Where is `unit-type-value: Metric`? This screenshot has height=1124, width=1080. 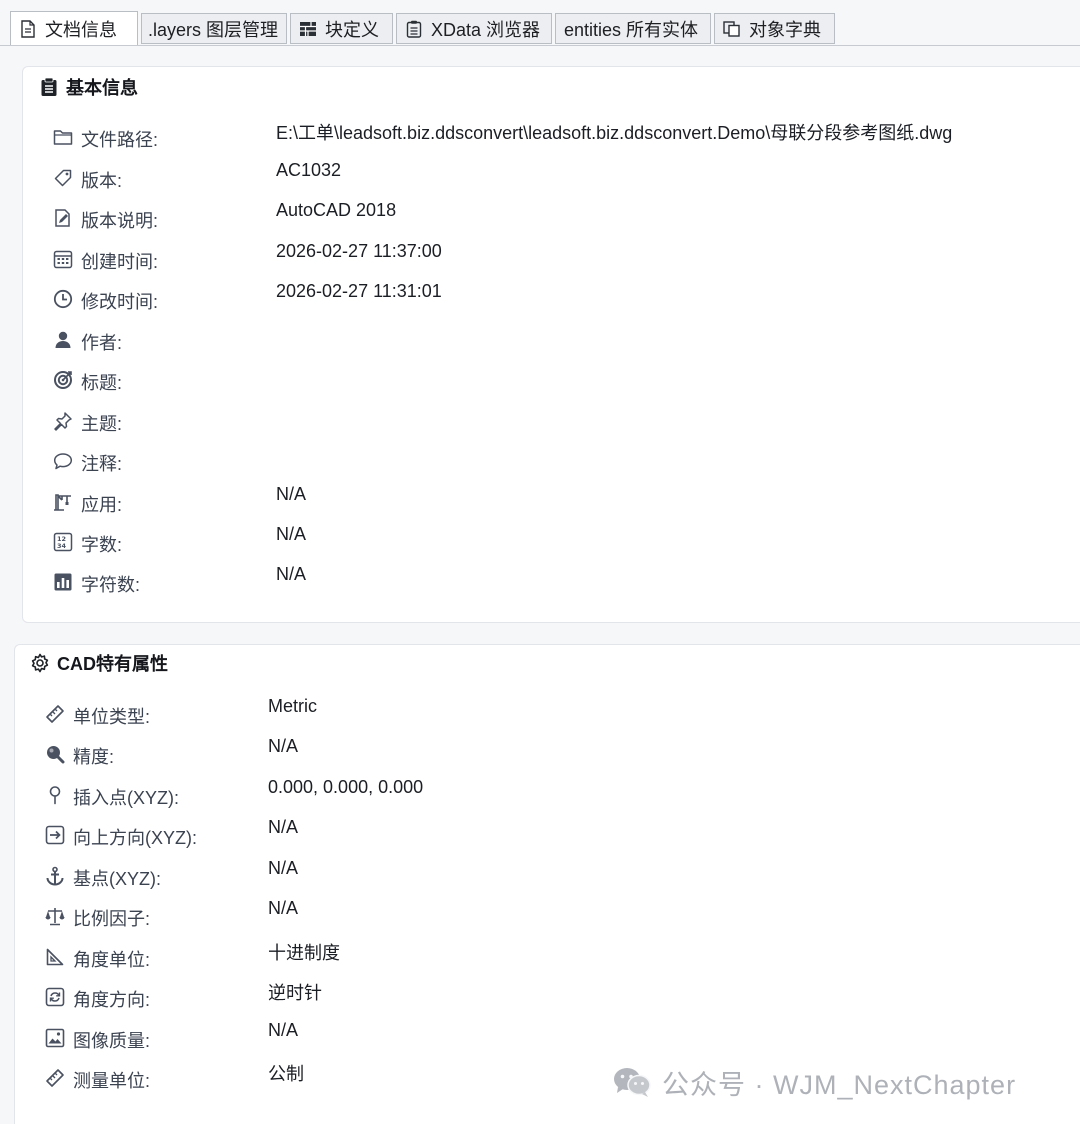
unit-type-value: Metric is located at coordinates (292, 706).